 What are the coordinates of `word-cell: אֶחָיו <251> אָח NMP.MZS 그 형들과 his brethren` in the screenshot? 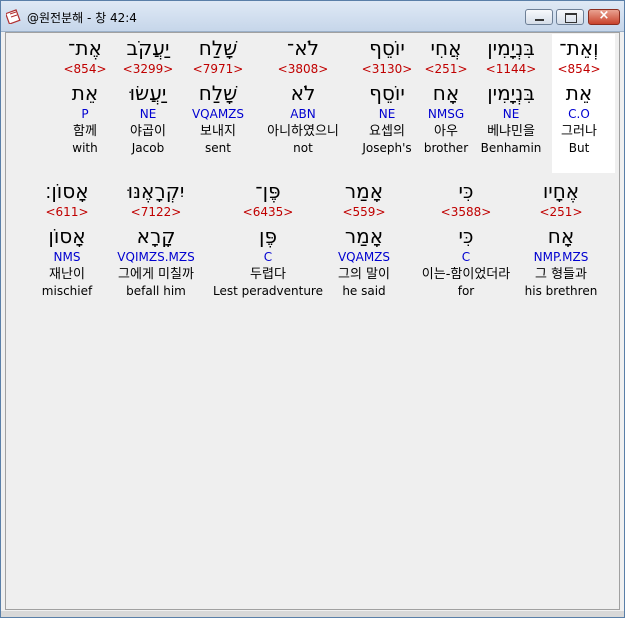 It's located at (561, 239).